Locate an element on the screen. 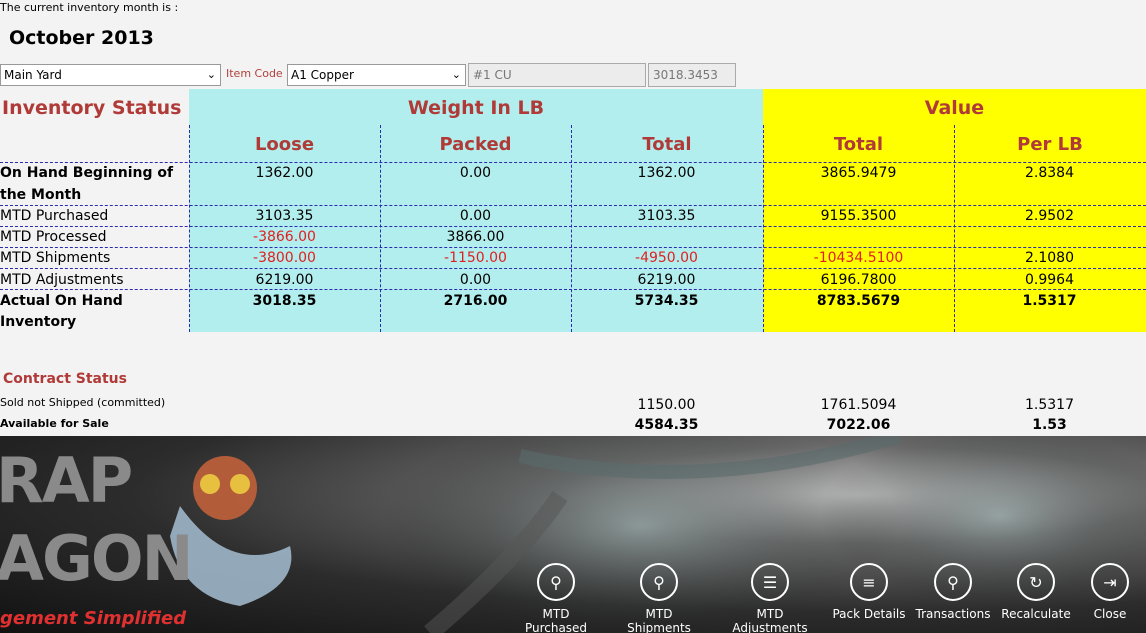 The height and width of the screenshot is (633, 1146). yard-select: Main Yard ⌄ is located at coordinates (110, 75).